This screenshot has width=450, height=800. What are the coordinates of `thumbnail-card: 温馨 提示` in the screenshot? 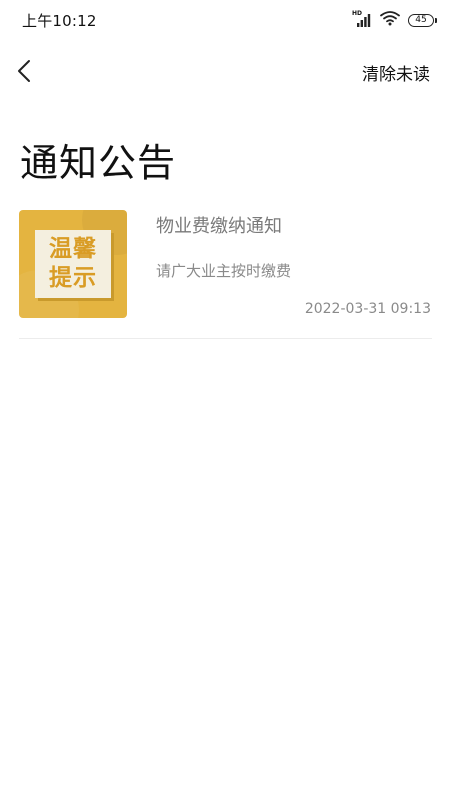 It's located at (73, 264).